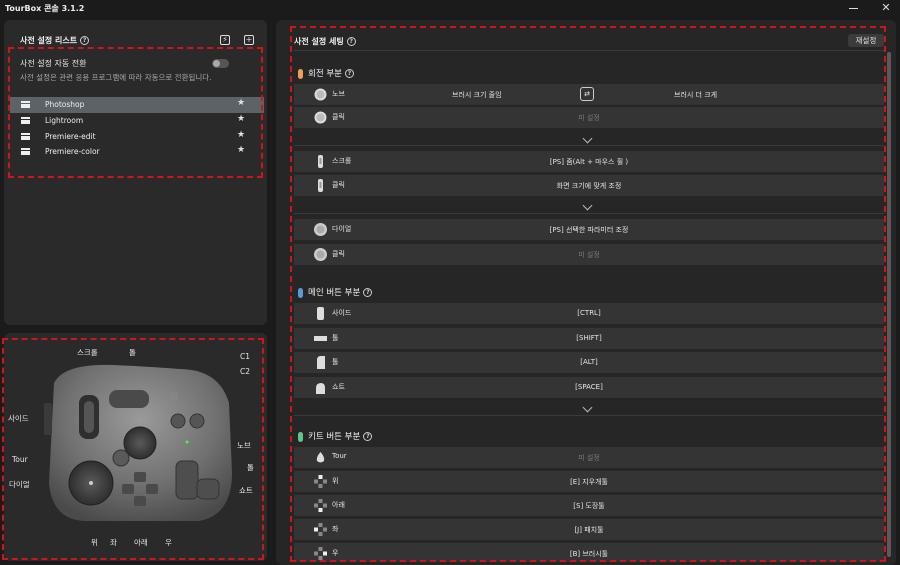  I want to click on row-scroll: 스크롤 [PS] 줌(Alt + 마우스 휠 ), so click(589, 161).